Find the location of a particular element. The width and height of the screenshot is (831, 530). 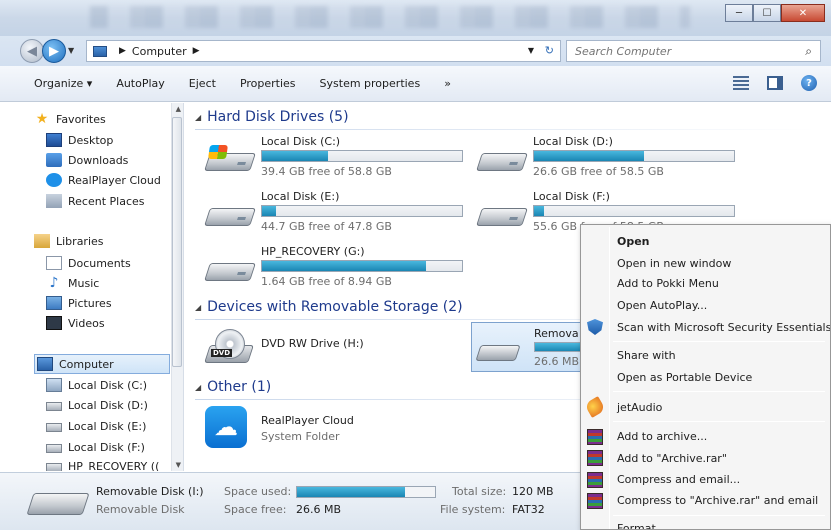

drive-tile-c: Local Disk (C:) 39.4 GB free of 58.8 GB is located at coordinates (334, 158).